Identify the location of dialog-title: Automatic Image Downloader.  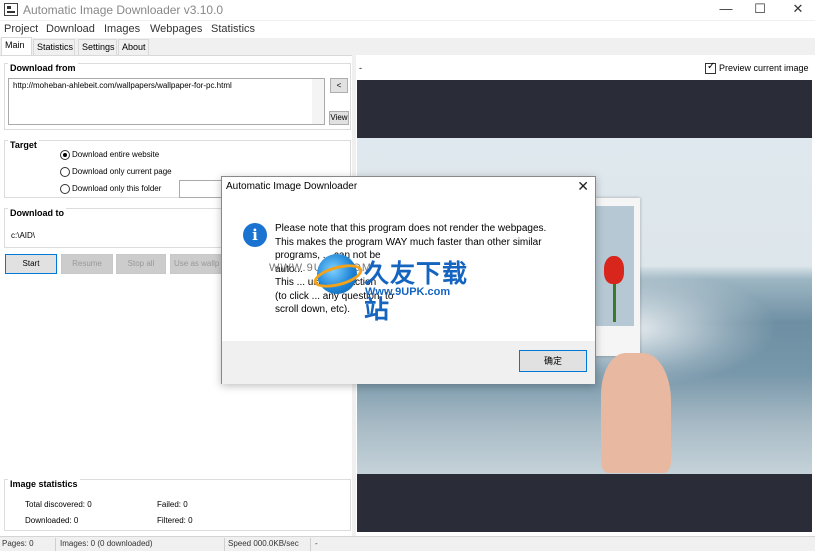
(292, 186).